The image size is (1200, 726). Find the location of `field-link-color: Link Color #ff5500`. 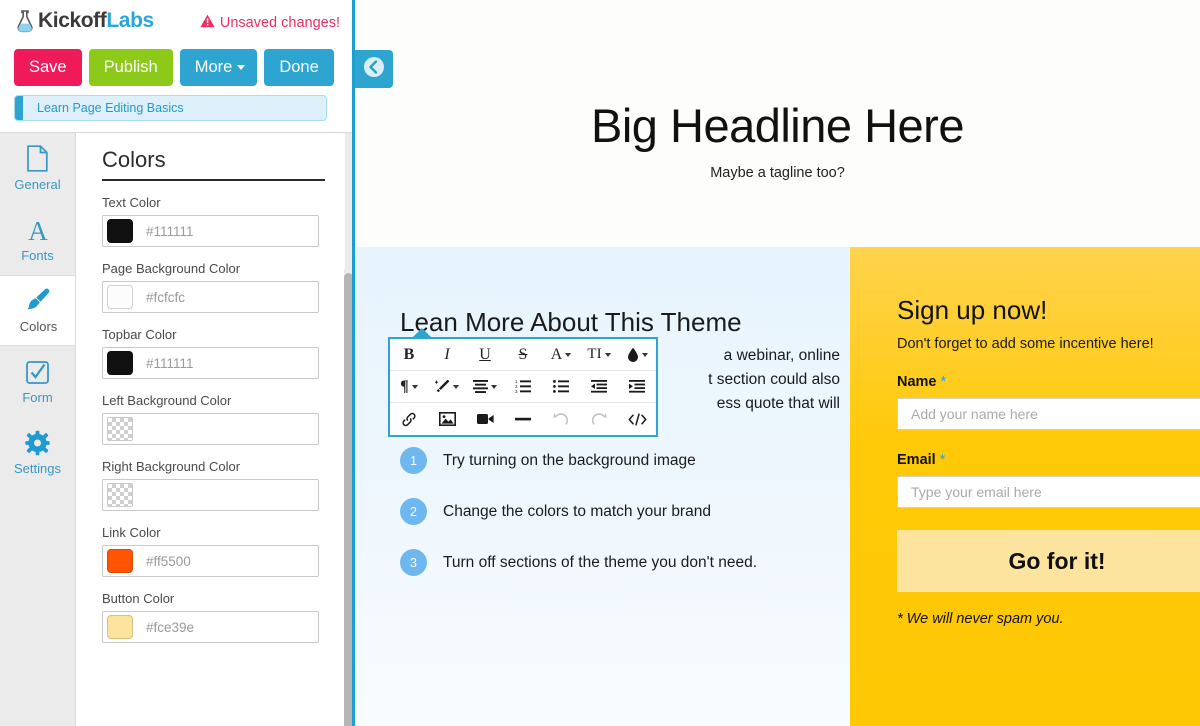

field-link-color: Link Color #ff5500 is located at coordinates (210, 551).